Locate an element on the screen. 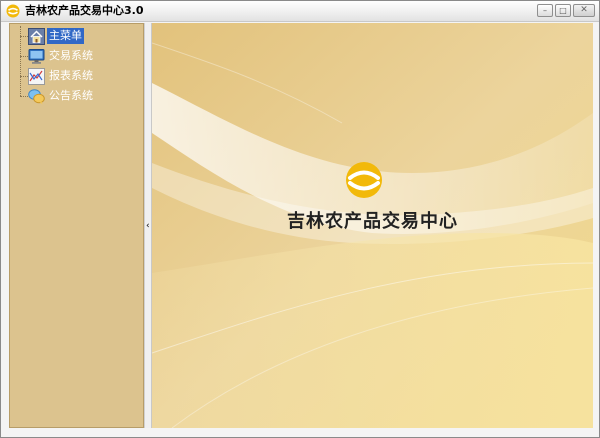 The height and width of the screenshot is (438, 600). panel-splitter: ‹ is located at coordinates (148, 225).